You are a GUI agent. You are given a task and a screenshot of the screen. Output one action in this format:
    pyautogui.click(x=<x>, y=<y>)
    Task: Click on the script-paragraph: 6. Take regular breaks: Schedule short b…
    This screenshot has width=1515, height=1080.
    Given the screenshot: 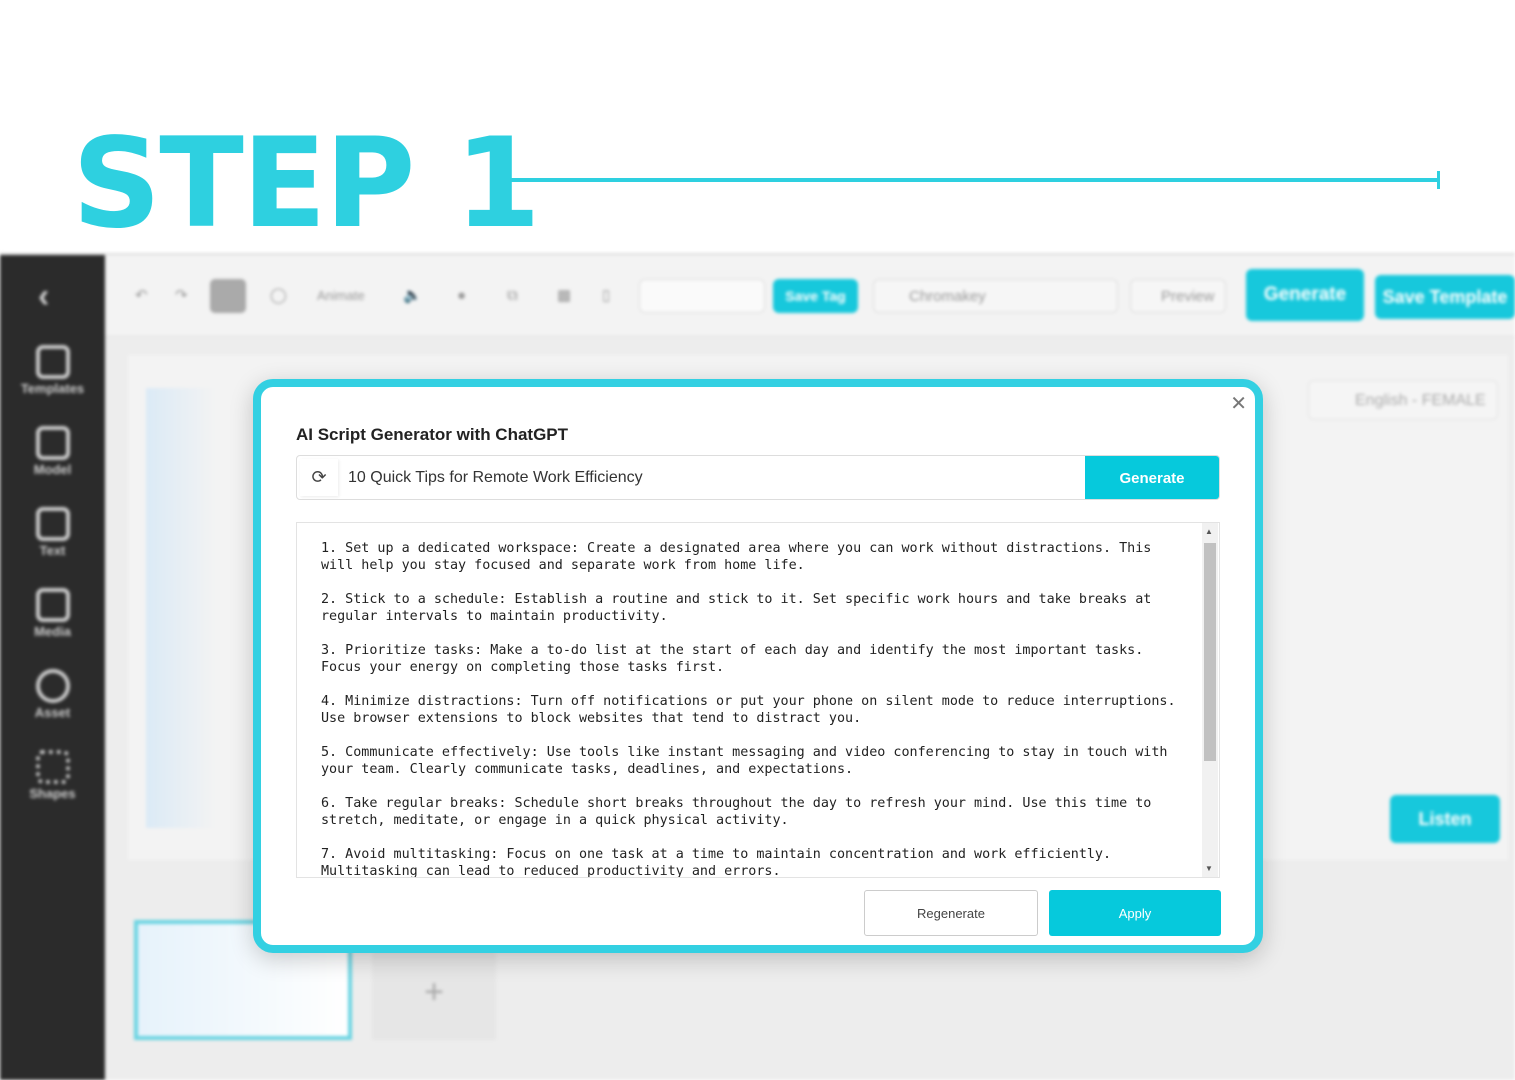 What is the action you would take?
    pyautogui.click(x=740, y=812)
    